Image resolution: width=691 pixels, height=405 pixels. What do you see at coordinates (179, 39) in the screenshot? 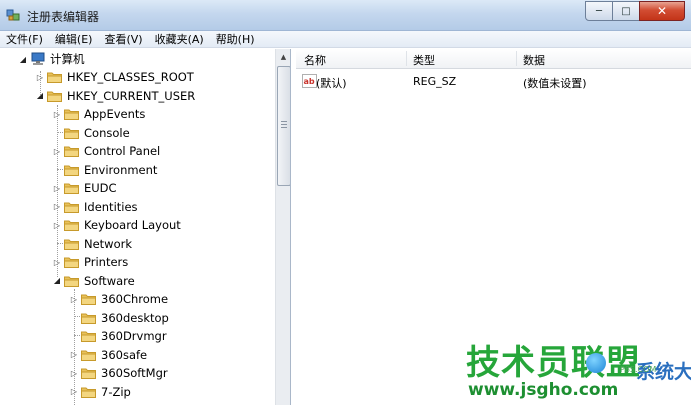
I see `menu-favorites: 收藏夹(A)` at bounding box center [179, 39].